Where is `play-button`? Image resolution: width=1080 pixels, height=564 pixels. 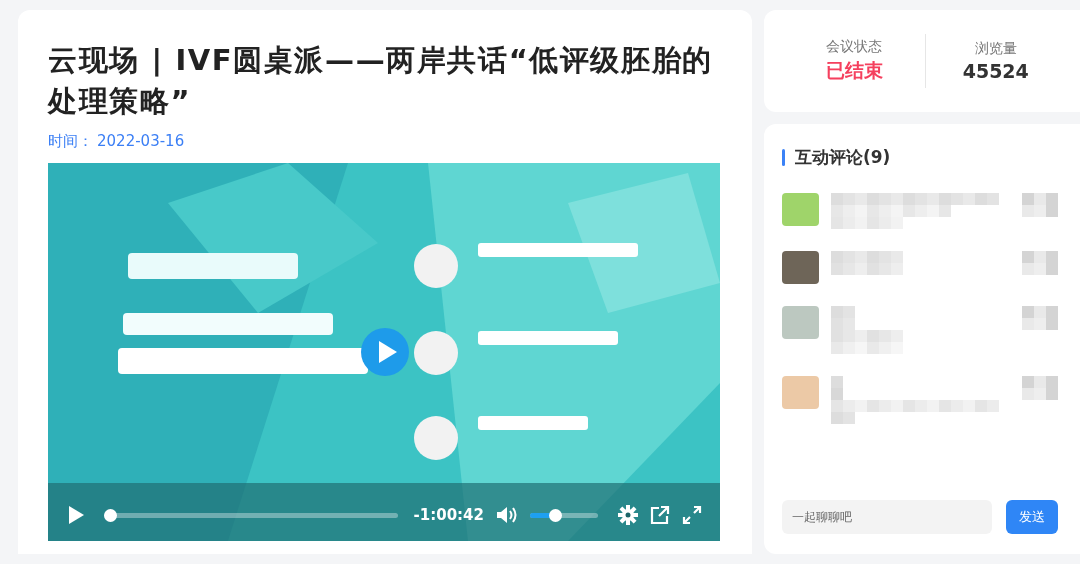 play-button is located at coordinates (385, 352).